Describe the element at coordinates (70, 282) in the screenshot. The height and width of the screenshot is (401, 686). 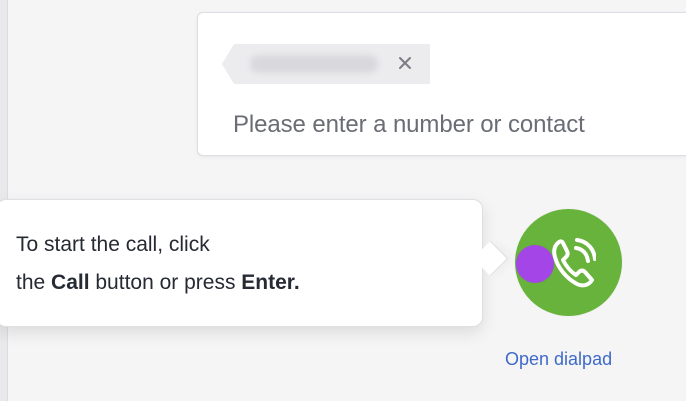
I see `tooltip-call-keyword: Call` at that location.